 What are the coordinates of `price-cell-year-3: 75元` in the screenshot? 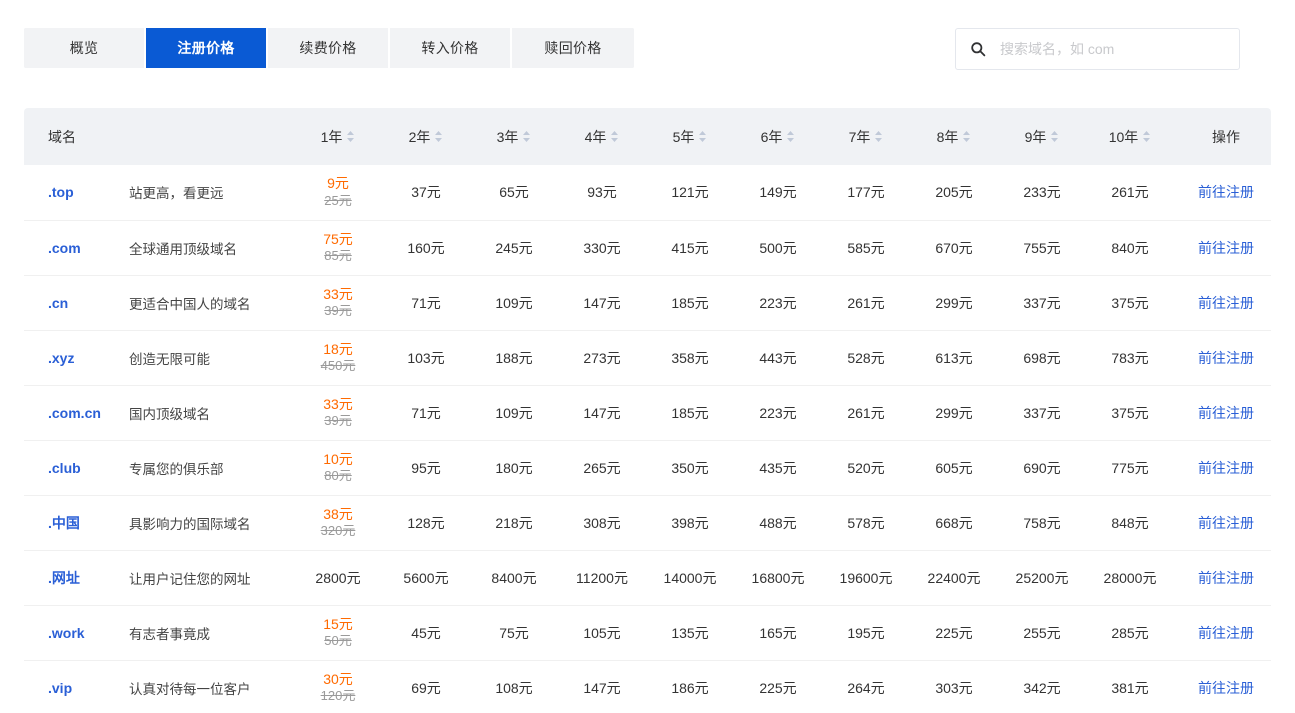 It's located at (514, 632).